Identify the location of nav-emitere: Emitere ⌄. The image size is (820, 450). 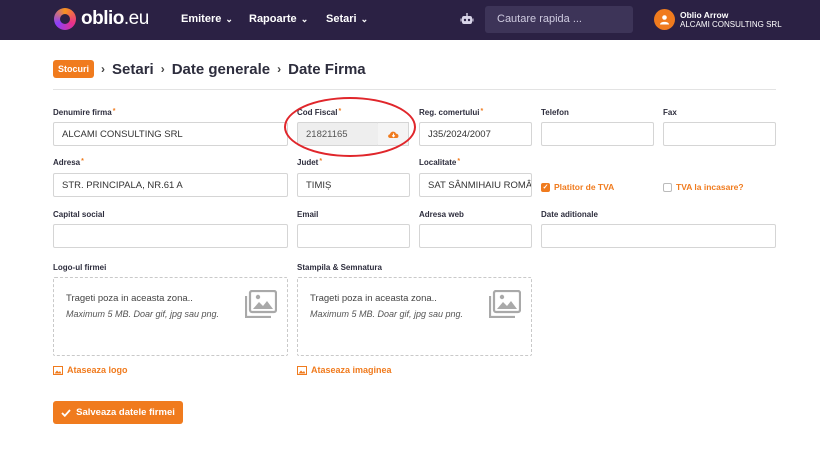
(207, 19).